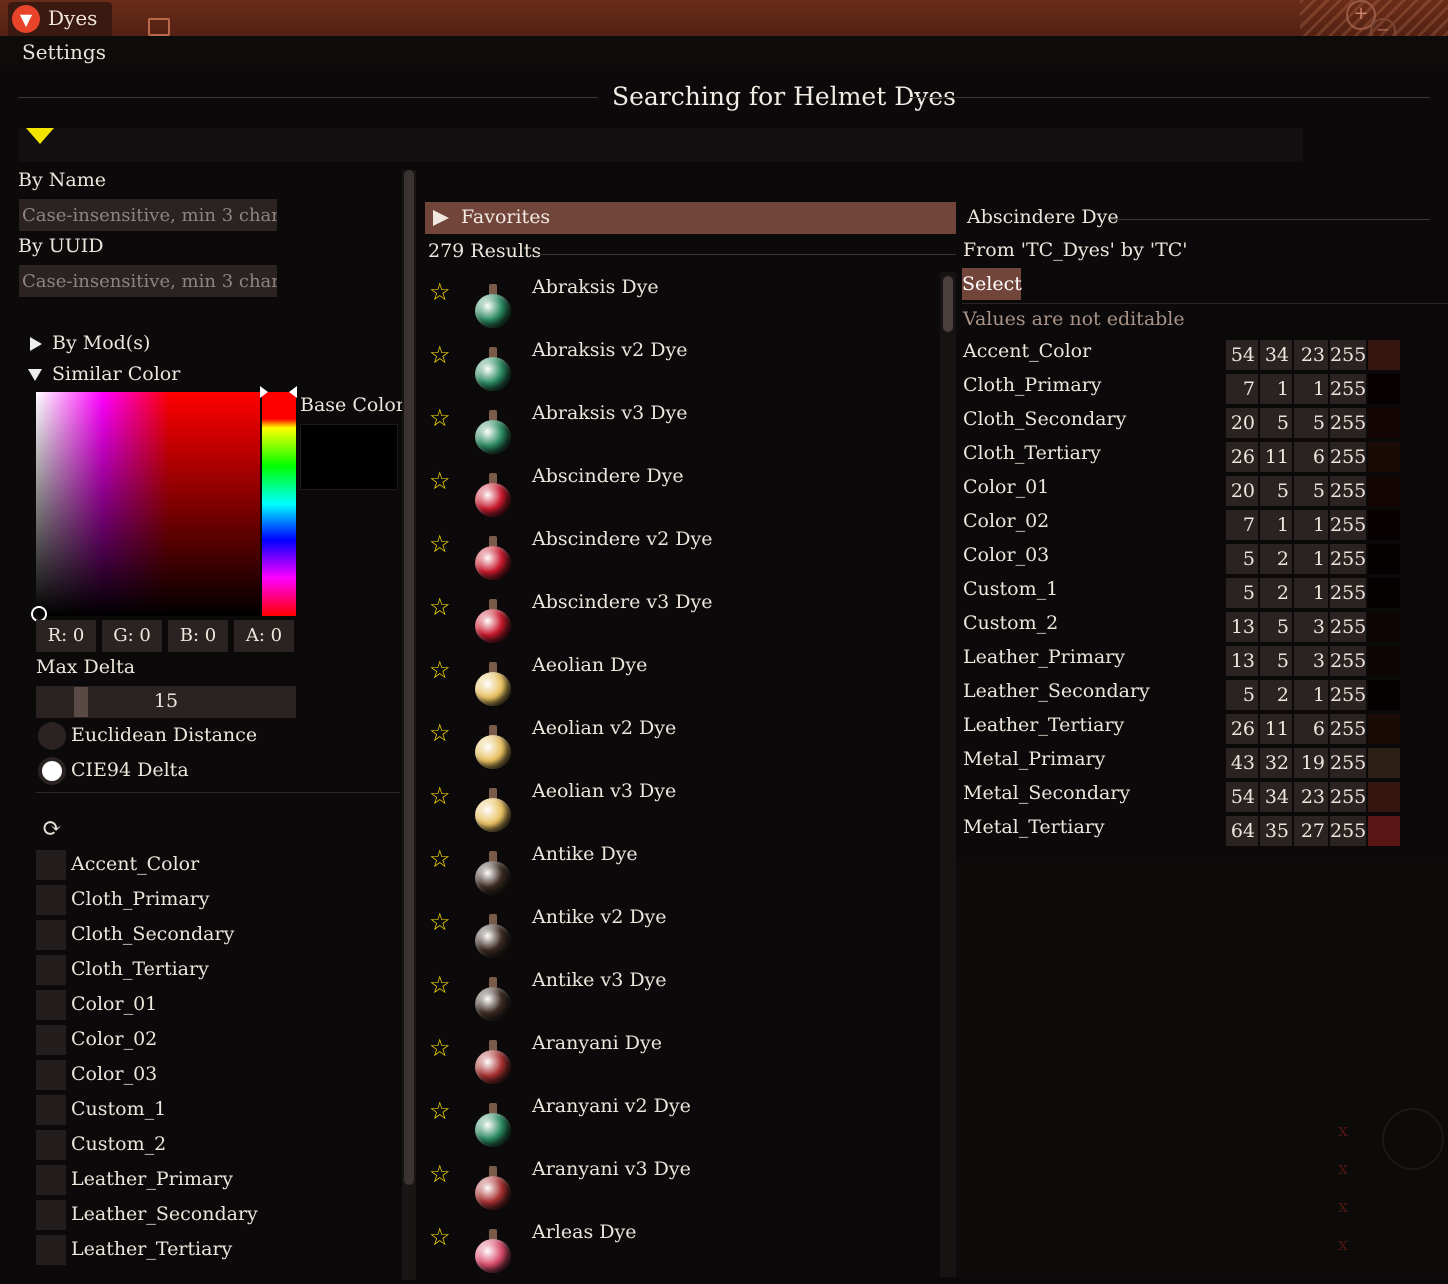  I want to click on color-picker-square, so click(148, 504).